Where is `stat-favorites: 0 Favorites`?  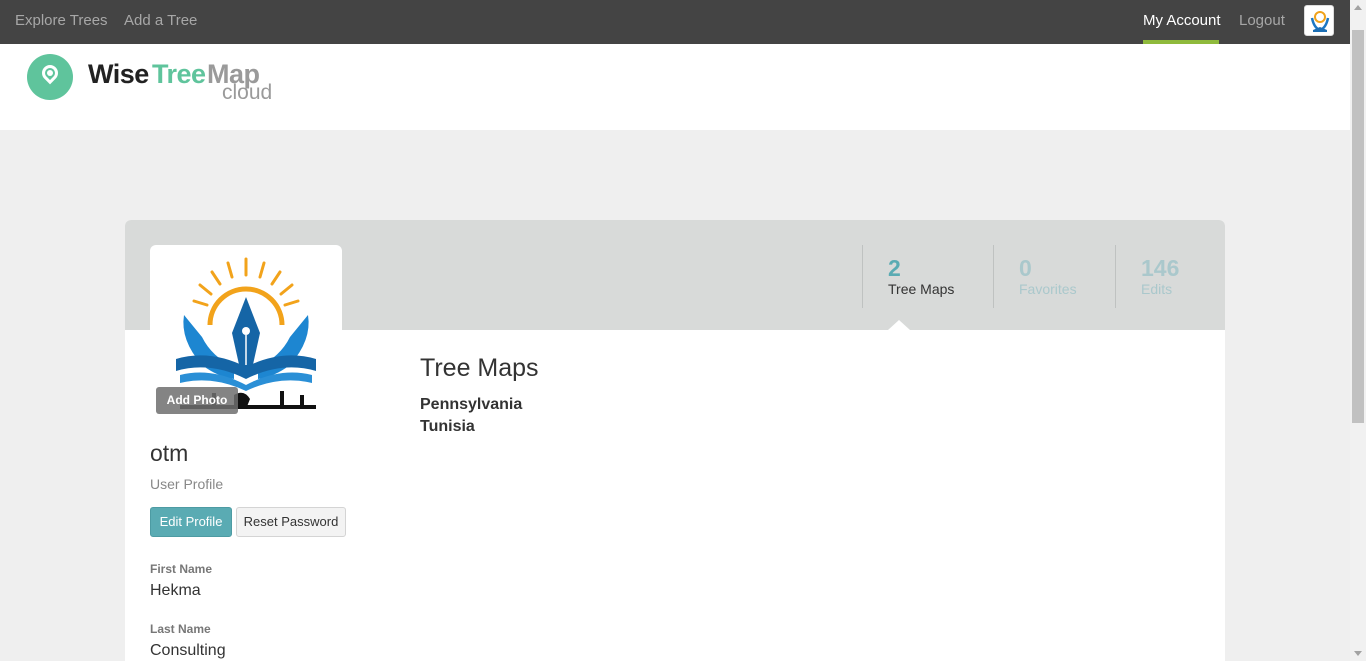 stat-favorites: 0 Favorites is located at coordinates (1054, 276).